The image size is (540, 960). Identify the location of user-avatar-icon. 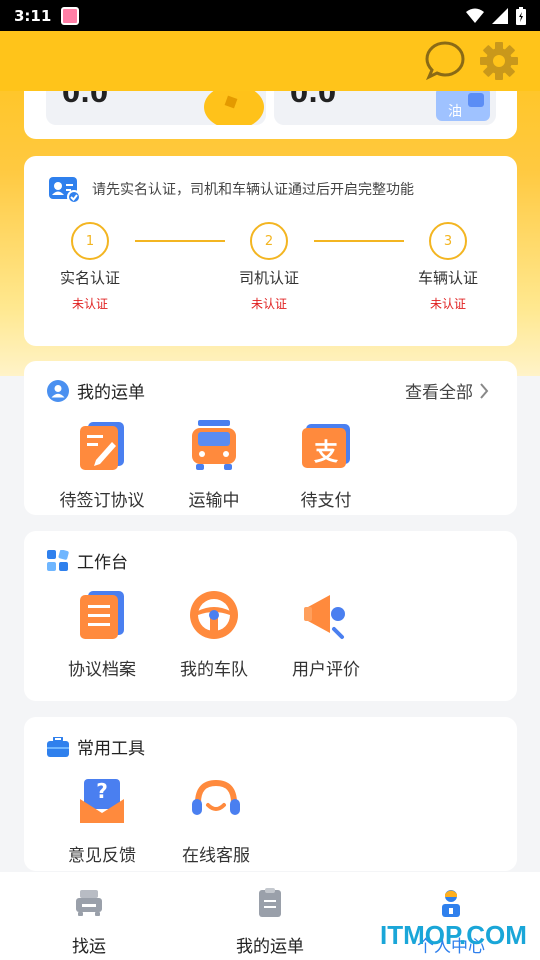
(58, 390).